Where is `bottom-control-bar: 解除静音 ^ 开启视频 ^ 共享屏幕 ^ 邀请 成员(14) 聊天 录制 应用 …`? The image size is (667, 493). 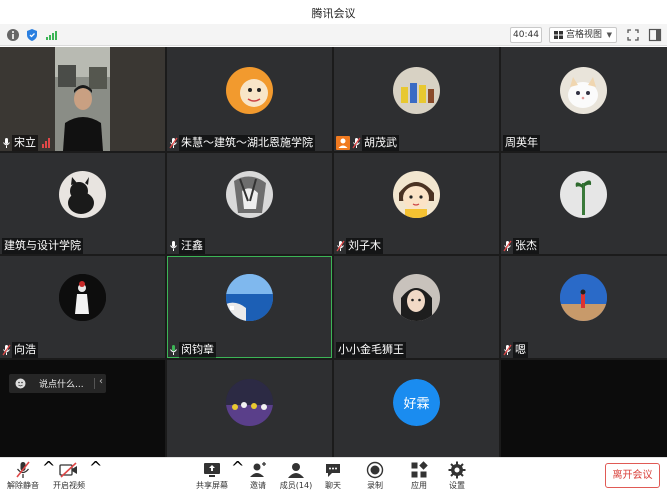
bottom-control-bar: 解除静音 ^ 开启视频 ^ 共享屏幕 ^ 邀请 成员(14) 聊天 录制 应用 … is located at coordinates (333, 475).